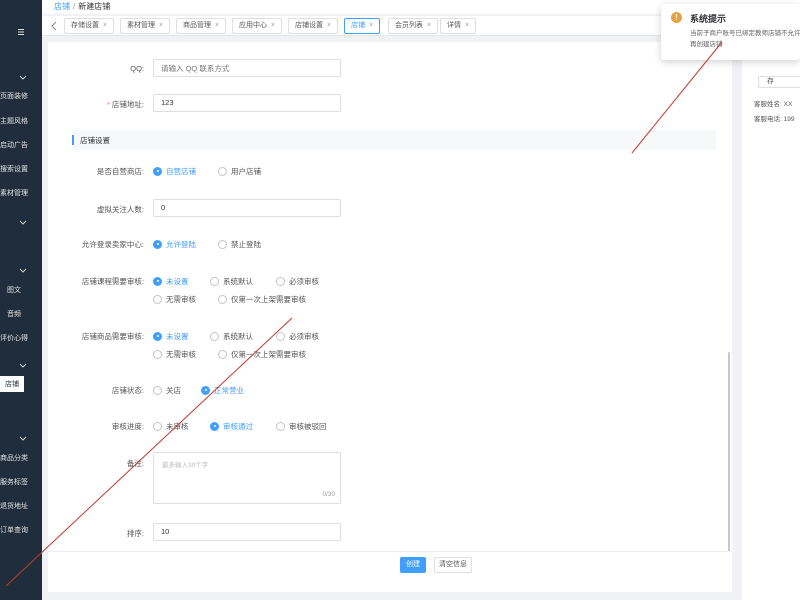 This screenshot has height=600, width=800. What do you see at coordinates (21, 506) in the screenshot?
I see `sidebar-item-return-address: 退货地址` at bounding box center [21, 506].